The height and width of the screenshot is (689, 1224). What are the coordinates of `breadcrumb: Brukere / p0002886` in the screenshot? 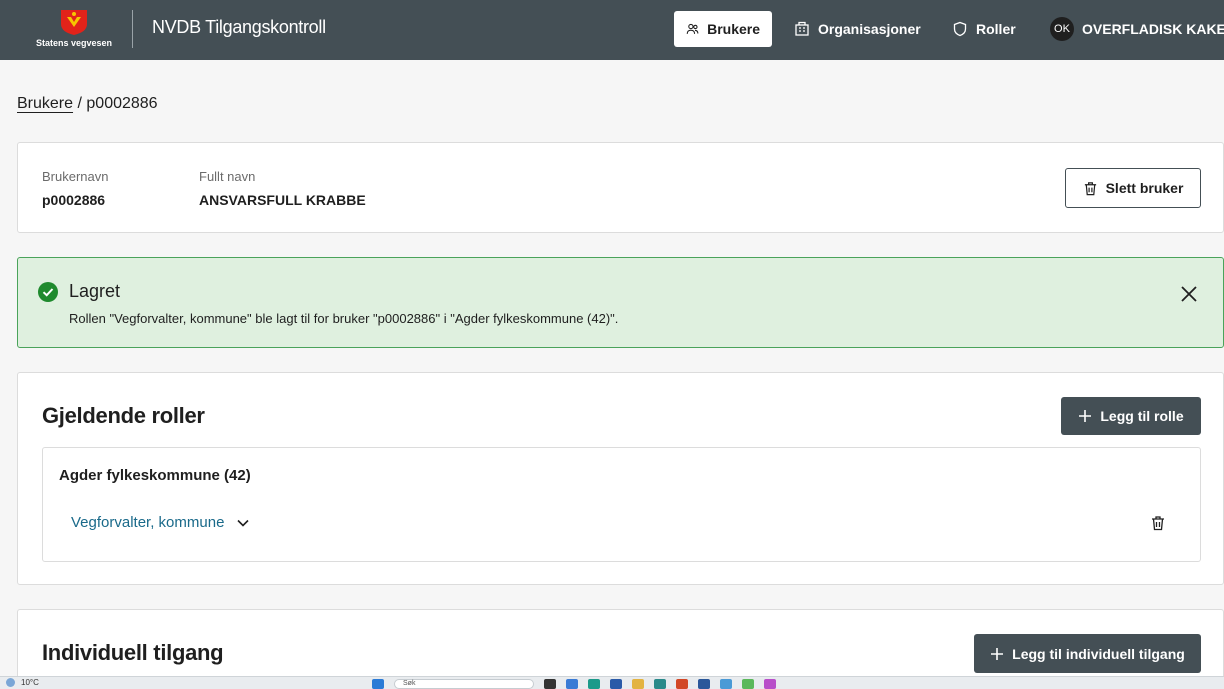 It's located at (87, 104).